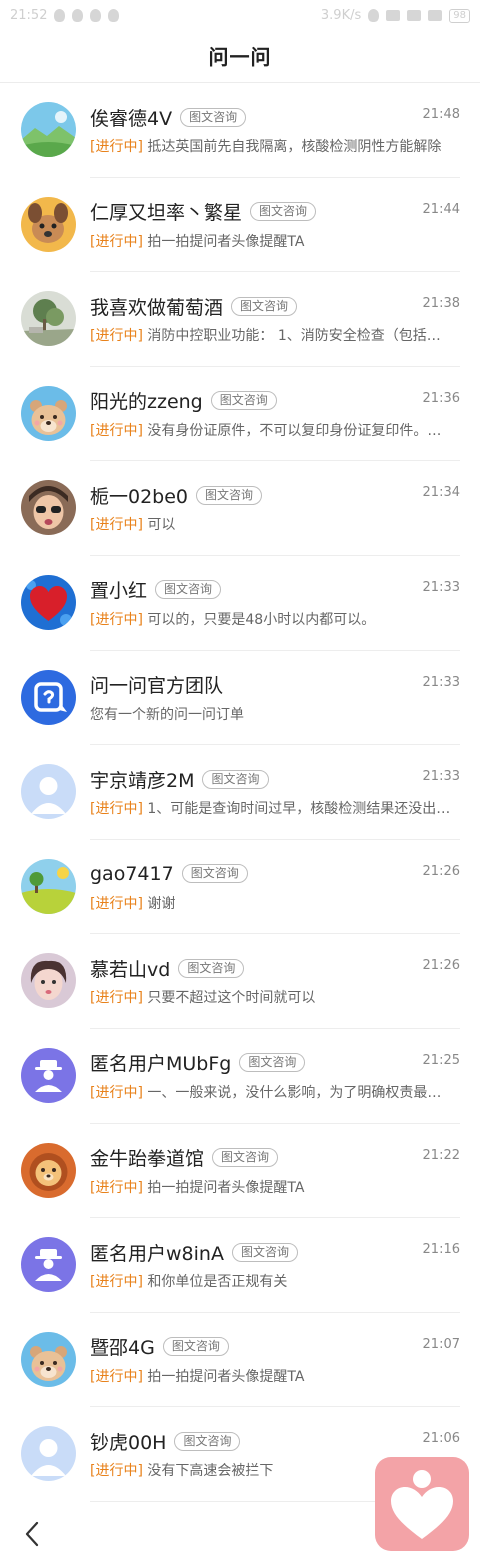  Describe the element at coordinates (161, 903) in the screenshot. I see `message-text: 谢谢` at that location.